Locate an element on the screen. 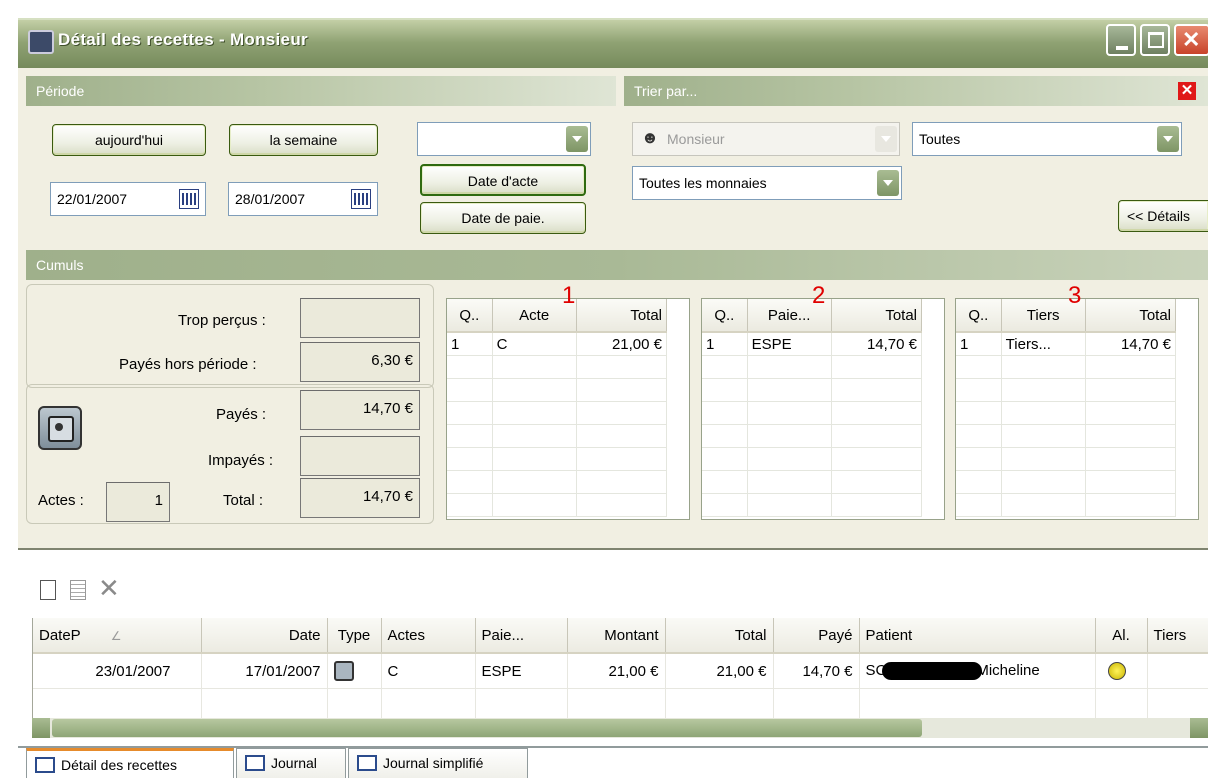 The image size is (1208, 779). table-row: 1 Tiers... 14,70 € is located at coordinates (1066, 344).